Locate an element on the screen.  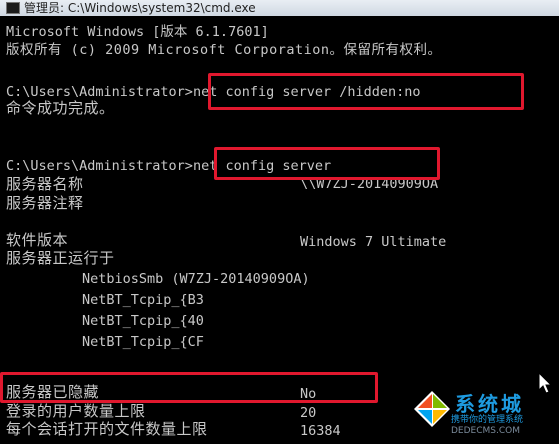
windows-logo-icon is located at coordinates (432, 409).